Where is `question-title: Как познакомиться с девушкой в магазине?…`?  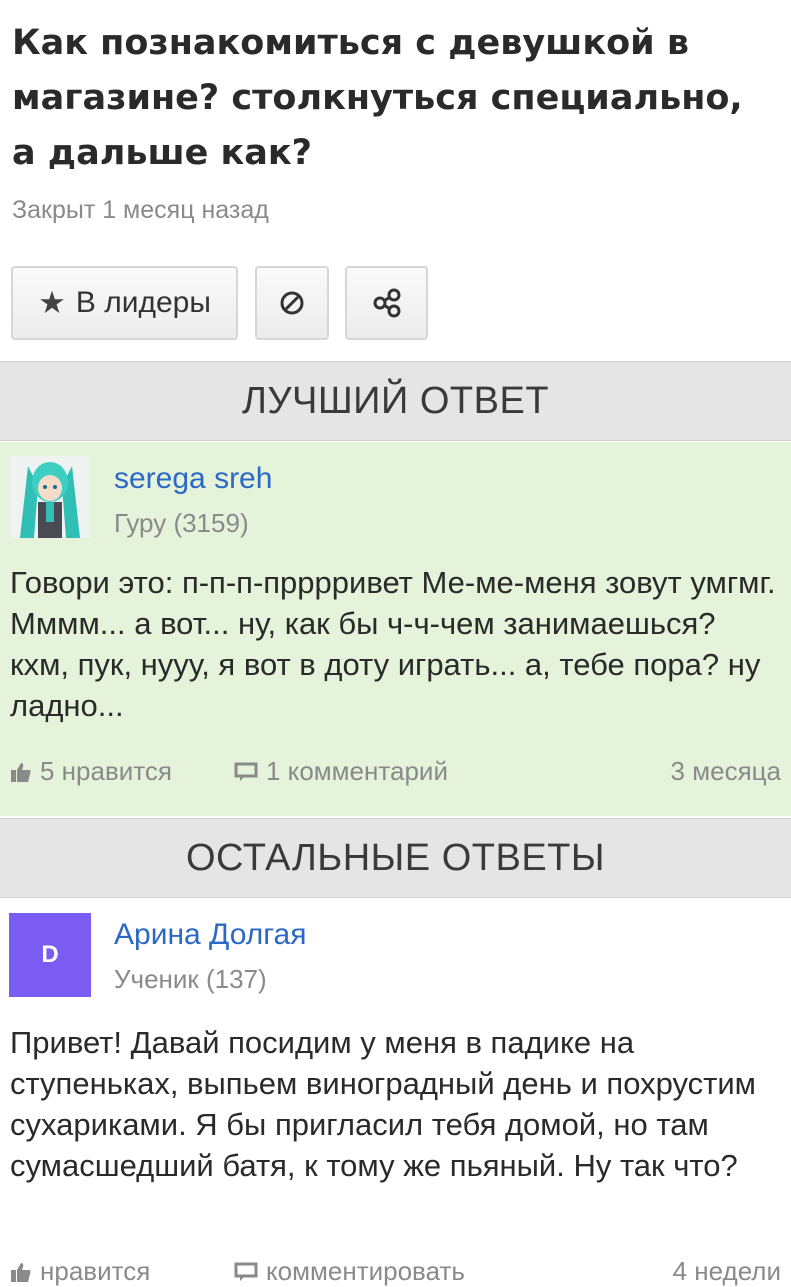
question-title: Как познакомиться с девушкой в магазине?… is located at coordinates (377, 98).